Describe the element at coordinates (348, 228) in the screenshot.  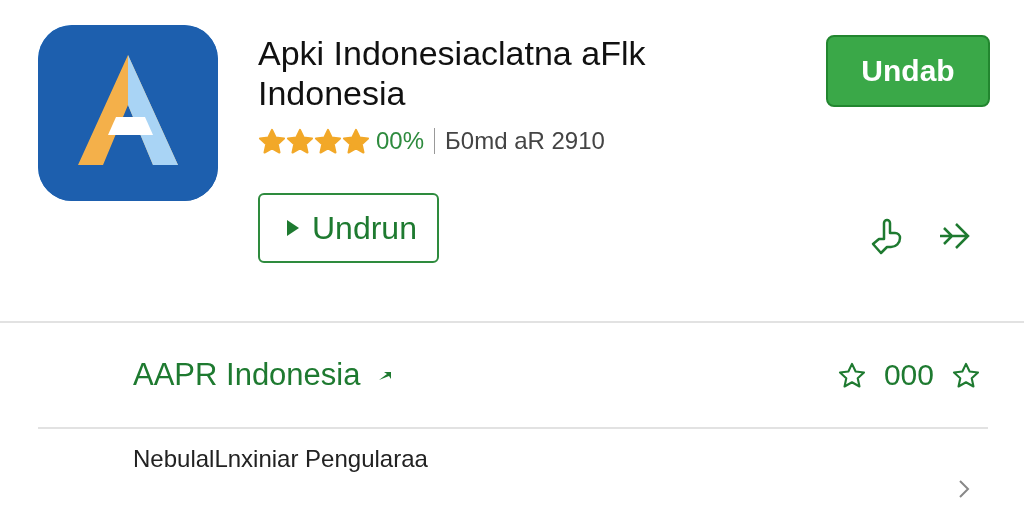
I see `open-button: Undrun` at that location.